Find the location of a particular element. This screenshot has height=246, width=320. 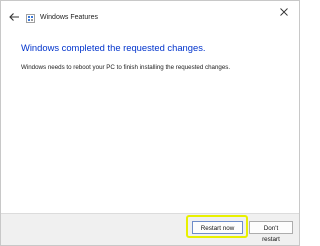

dont-restart-button: Don't restart is located at coordinates (271, 232).